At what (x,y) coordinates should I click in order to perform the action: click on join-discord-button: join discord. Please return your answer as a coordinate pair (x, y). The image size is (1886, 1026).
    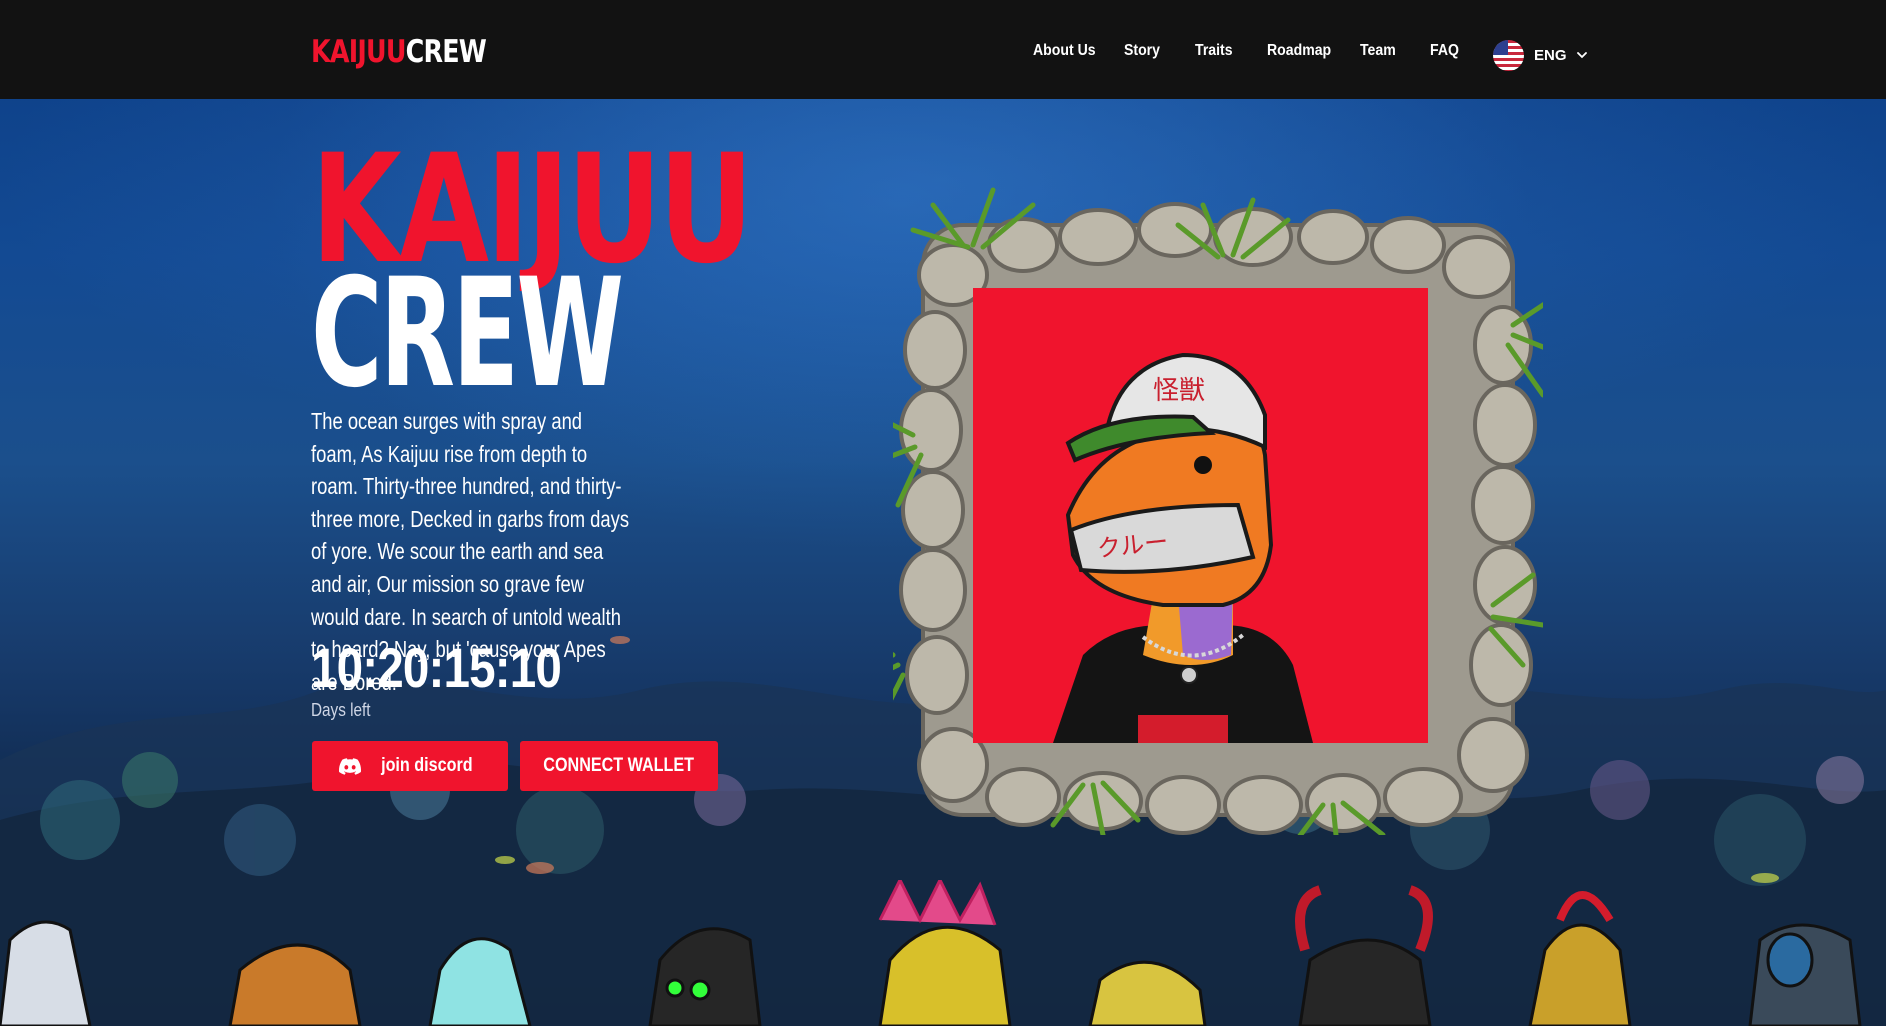
    Looking at the image, I should click on (410, 766).